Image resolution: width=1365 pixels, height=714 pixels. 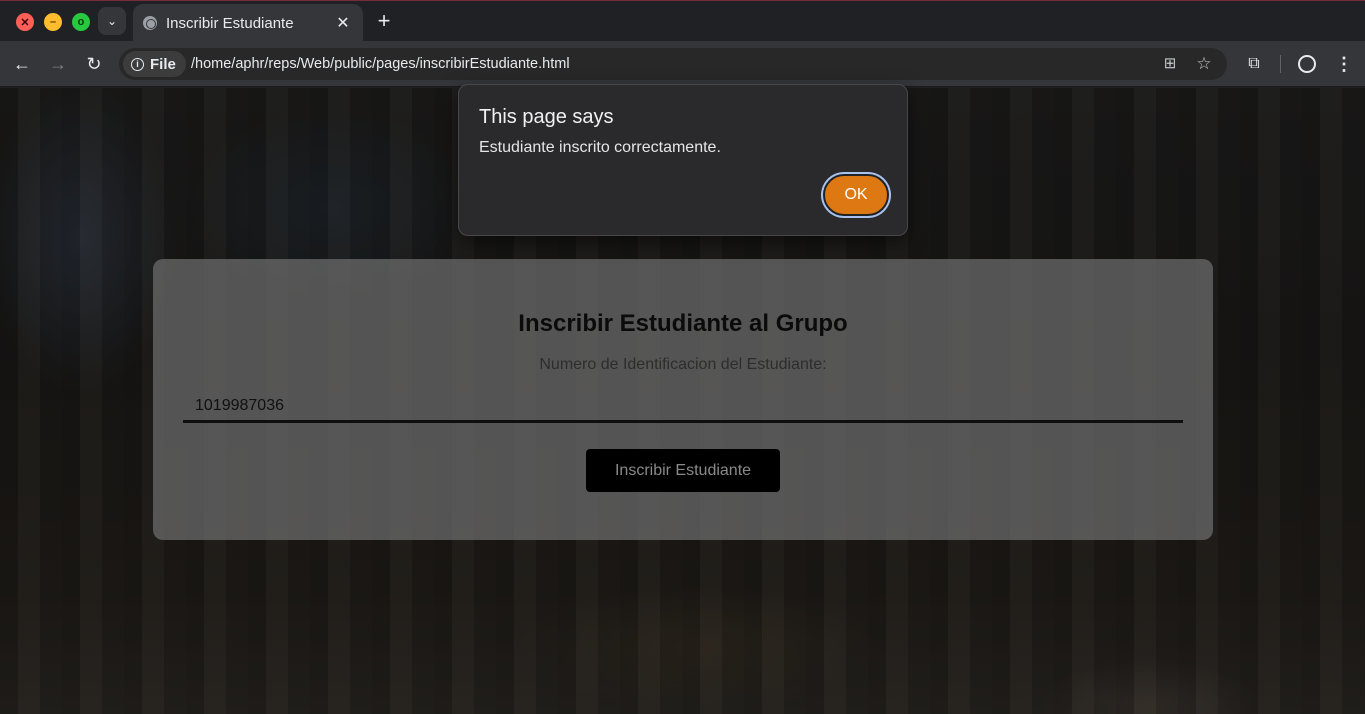 What do you see at coordinates (683, 407) in the screenshot?
I see `student-id-input` at bounding box center [683, 407].